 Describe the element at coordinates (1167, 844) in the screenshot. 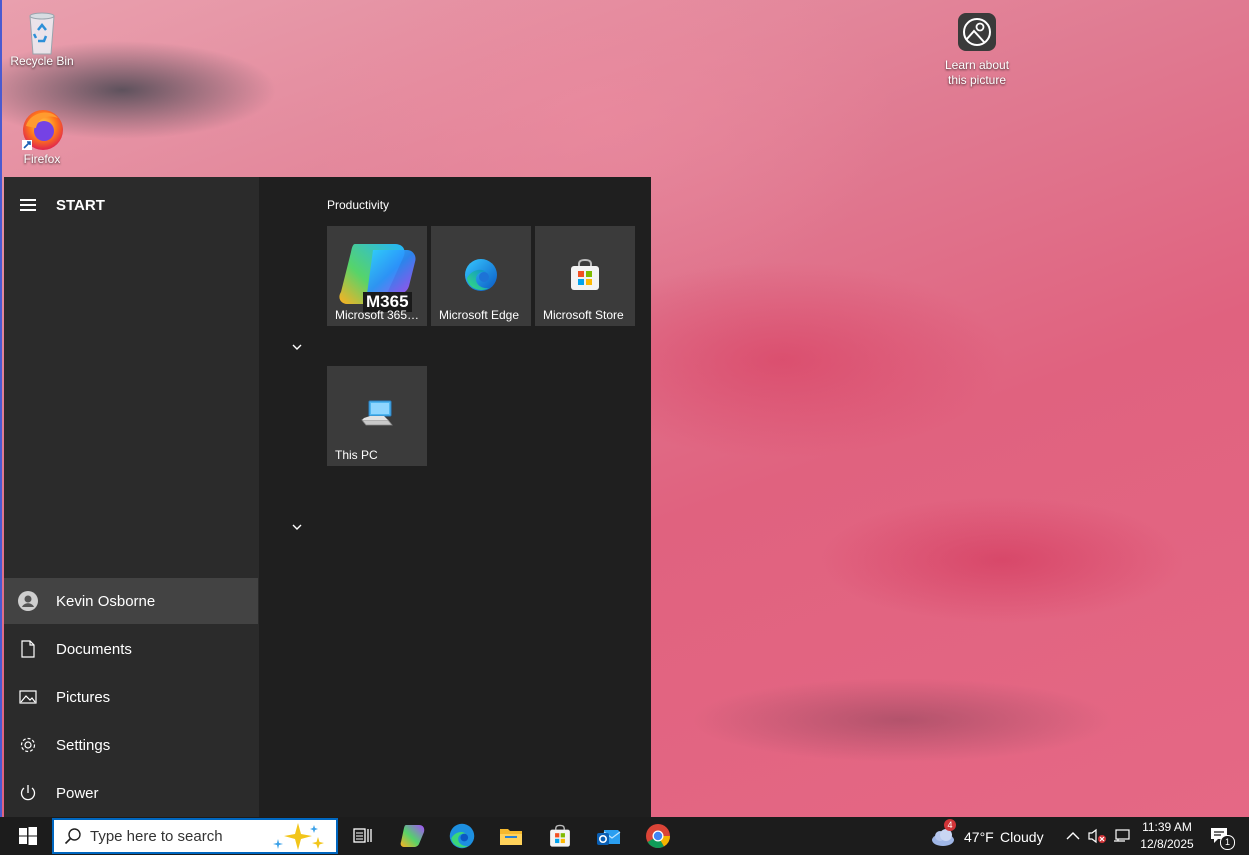

I see `clock-date: 12/8/2025` at that location.